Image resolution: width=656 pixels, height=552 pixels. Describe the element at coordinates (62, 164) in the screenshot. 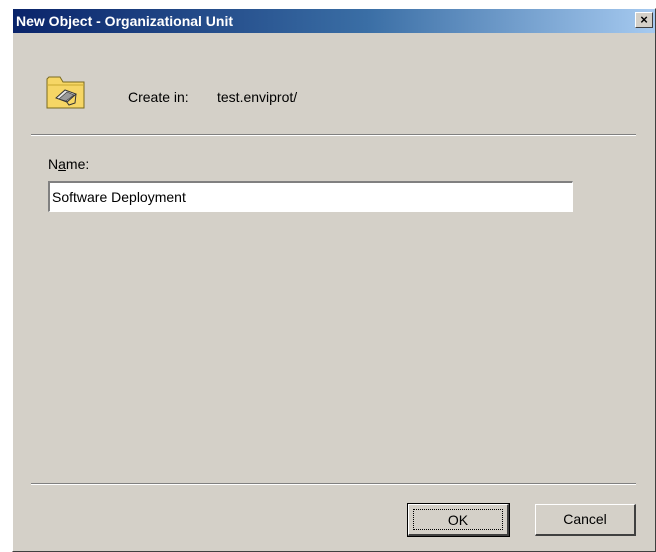

I see `name-accelerator: a` at that location.